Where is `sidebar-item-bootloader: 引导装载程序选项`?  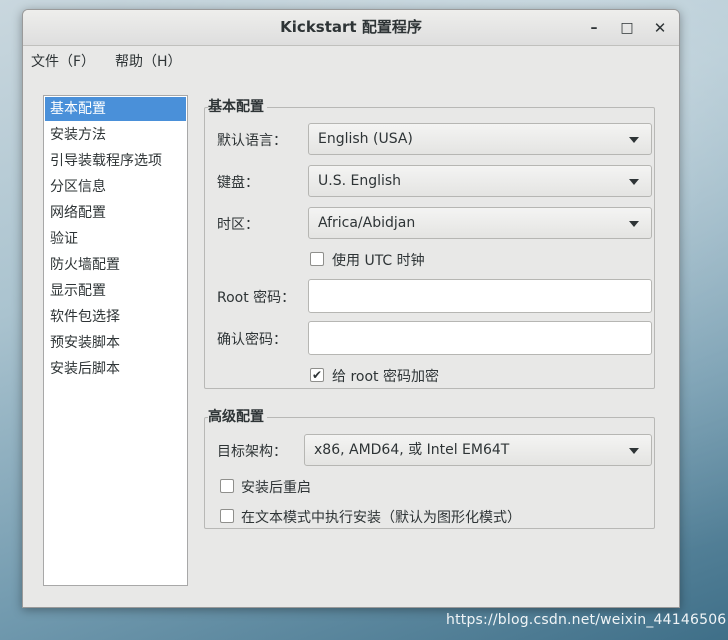
sidebar-item-bootloader: 引导装载程序选项 is located at coordinates (115, 161).